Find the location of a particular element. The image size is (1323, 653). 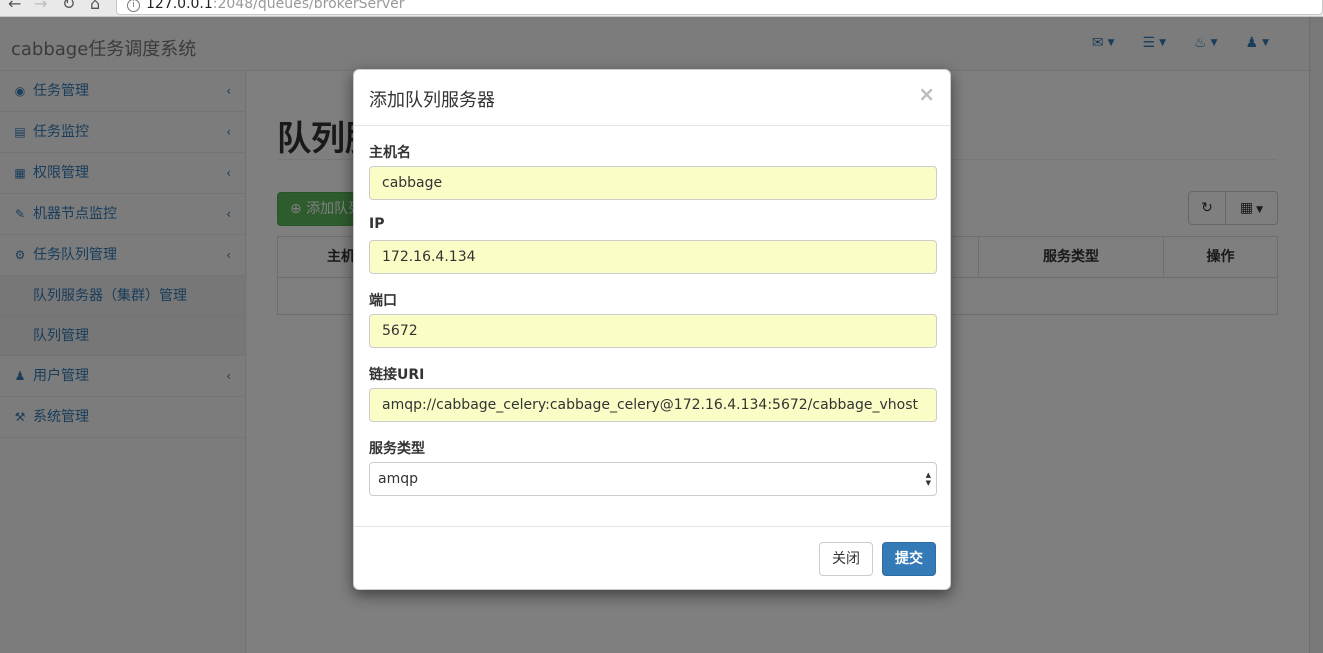

port-input: 5672 is located at coordinates (653, 331).